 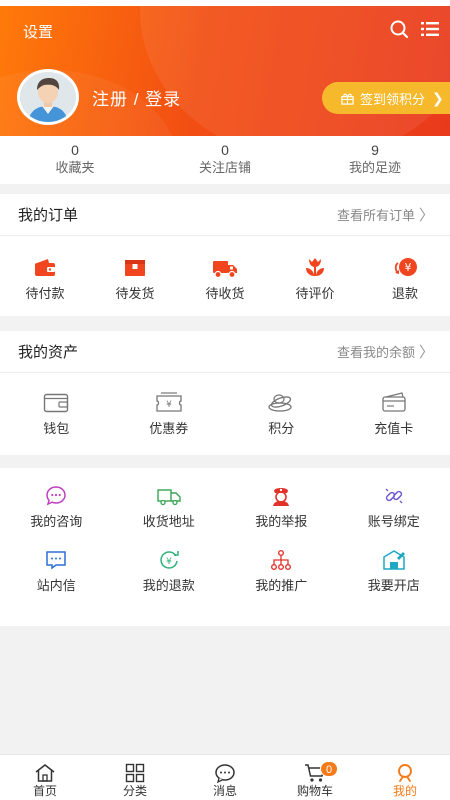 What do you see at coordinates (135, 773) in the screenshot?
I see `grid-icon` at bounding box center [135, 773].